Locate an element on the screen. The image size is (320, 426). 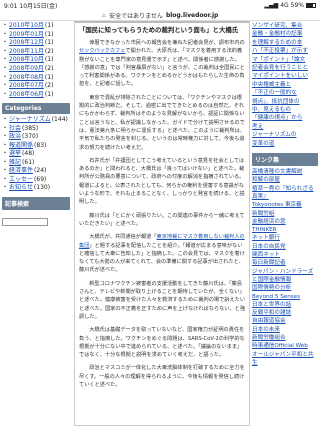
category-count: (69) is located at coordinates (40, 179).